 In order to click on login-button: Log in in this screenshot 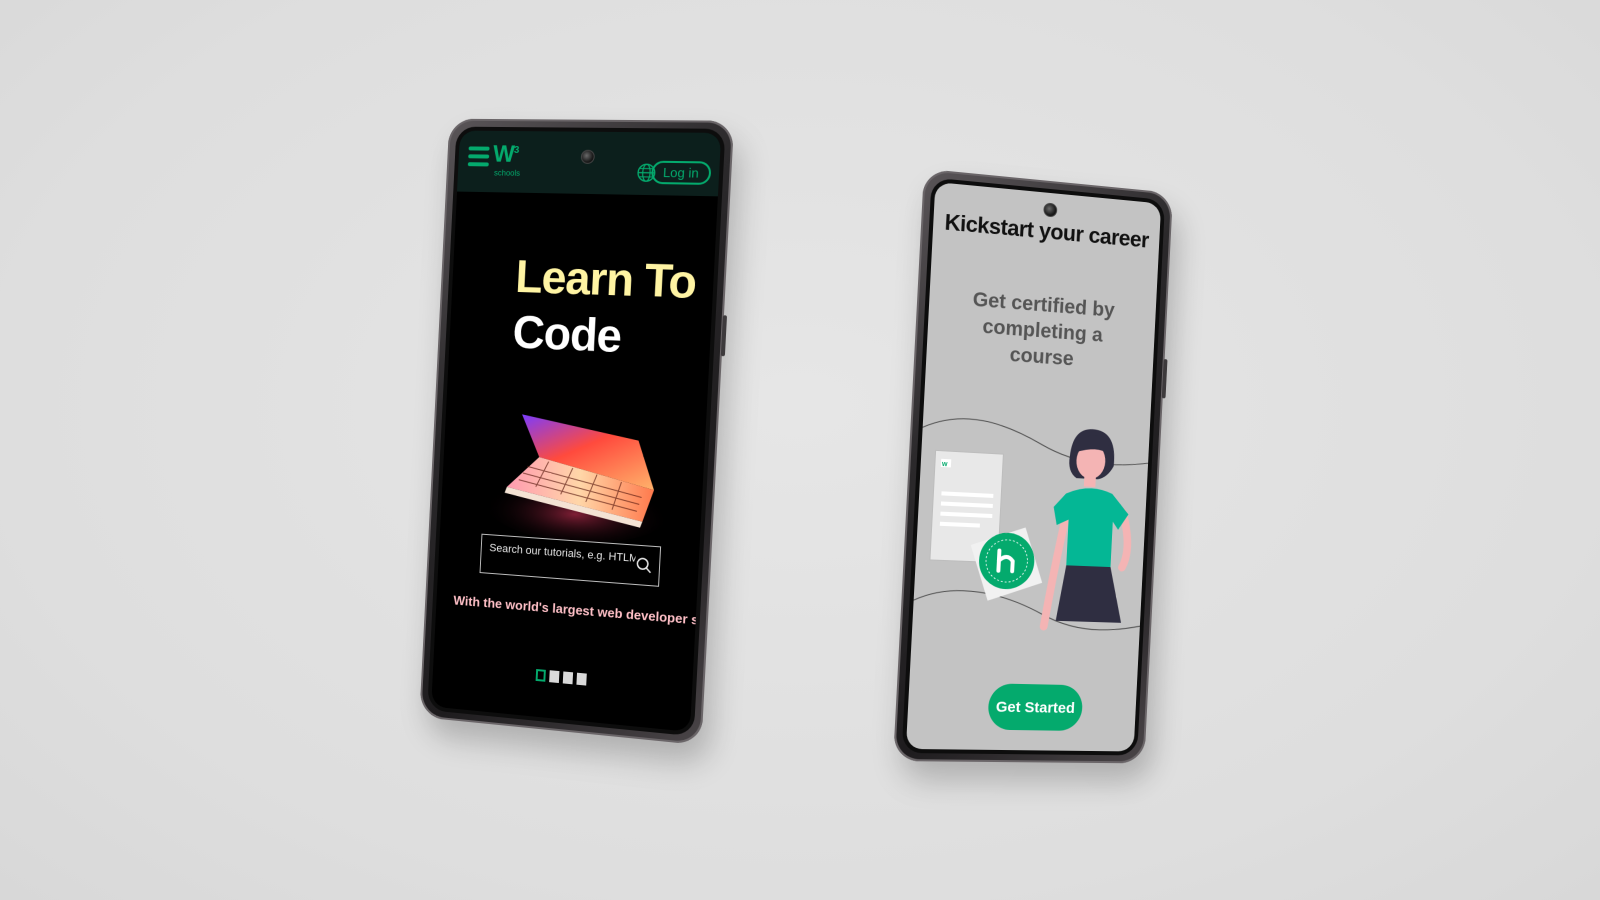, I will do `click(681, 172)`.